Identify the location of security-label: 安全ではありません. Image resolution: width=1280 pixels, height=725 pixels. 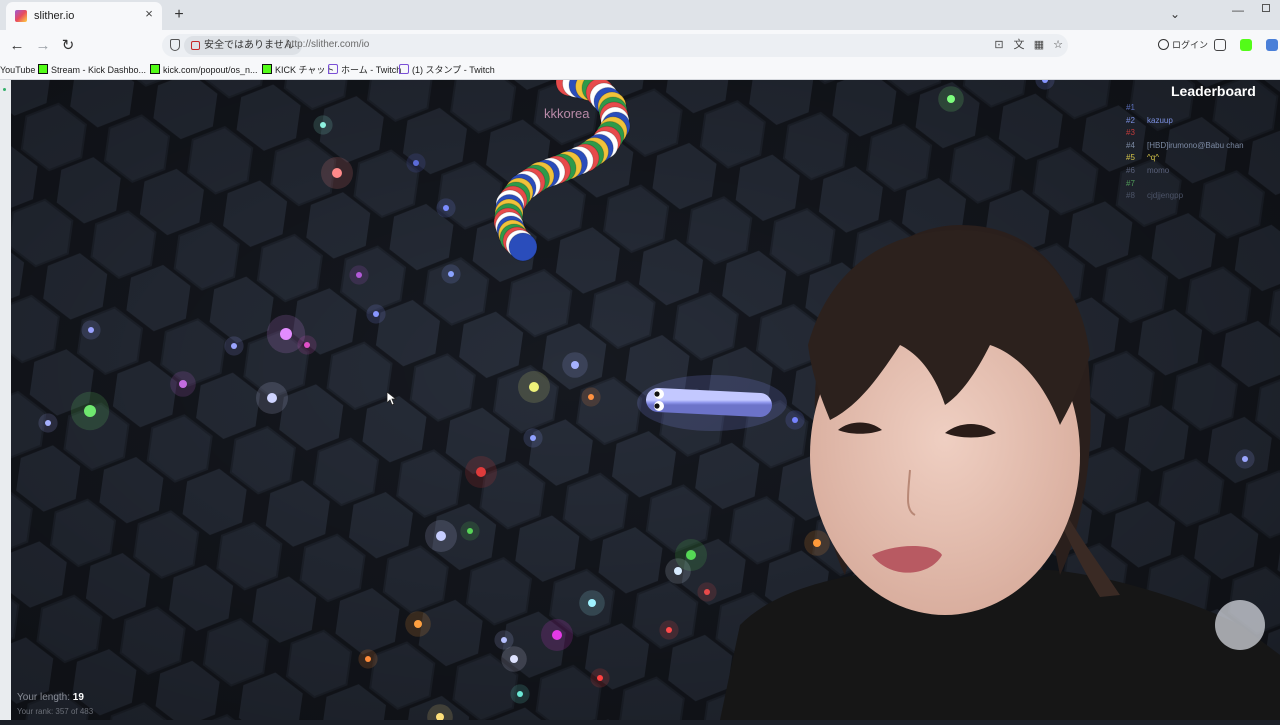
(249, 45).